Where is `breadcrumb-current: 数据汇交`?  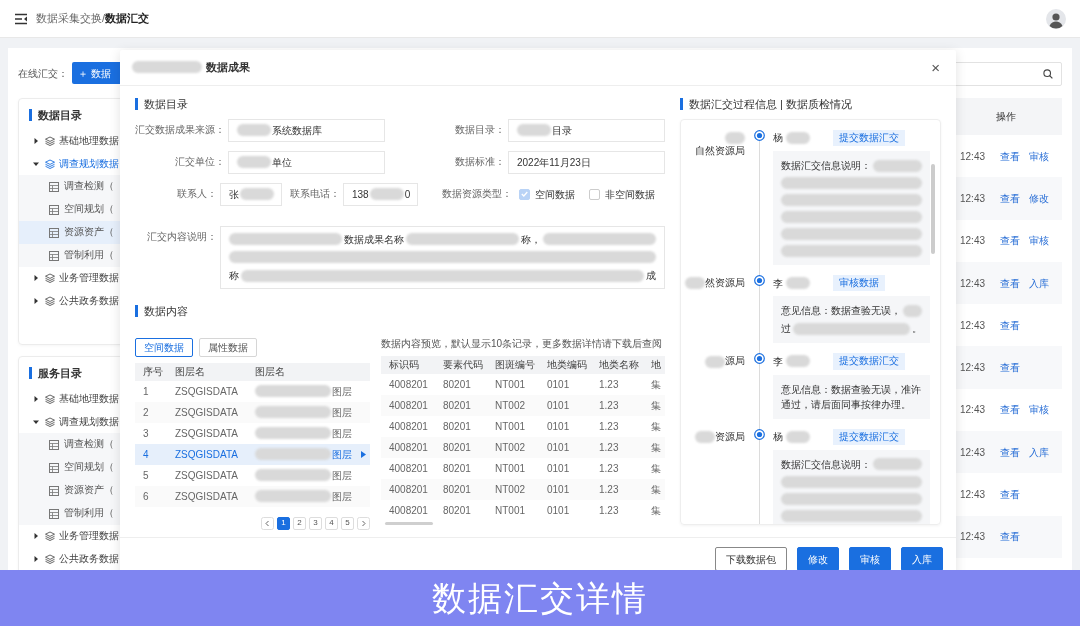
breadcrumb-current: 数据汇交 is located at coordinates (127, 19).